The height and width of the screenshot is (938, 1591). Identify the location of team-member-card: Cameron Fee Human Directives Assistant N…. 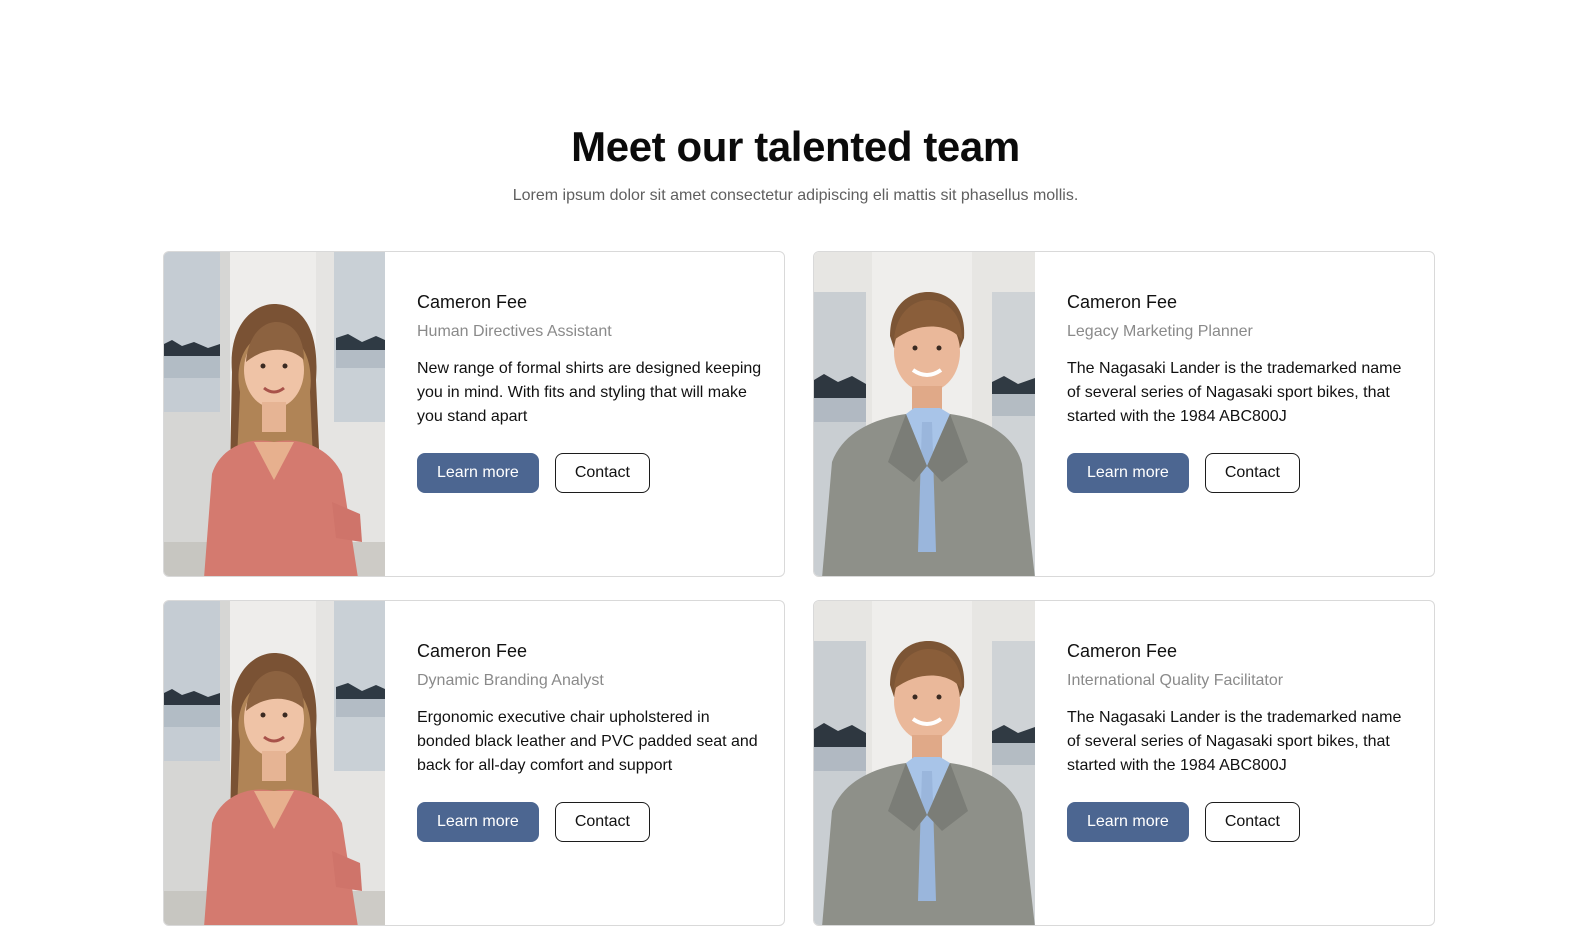
(474, 414).